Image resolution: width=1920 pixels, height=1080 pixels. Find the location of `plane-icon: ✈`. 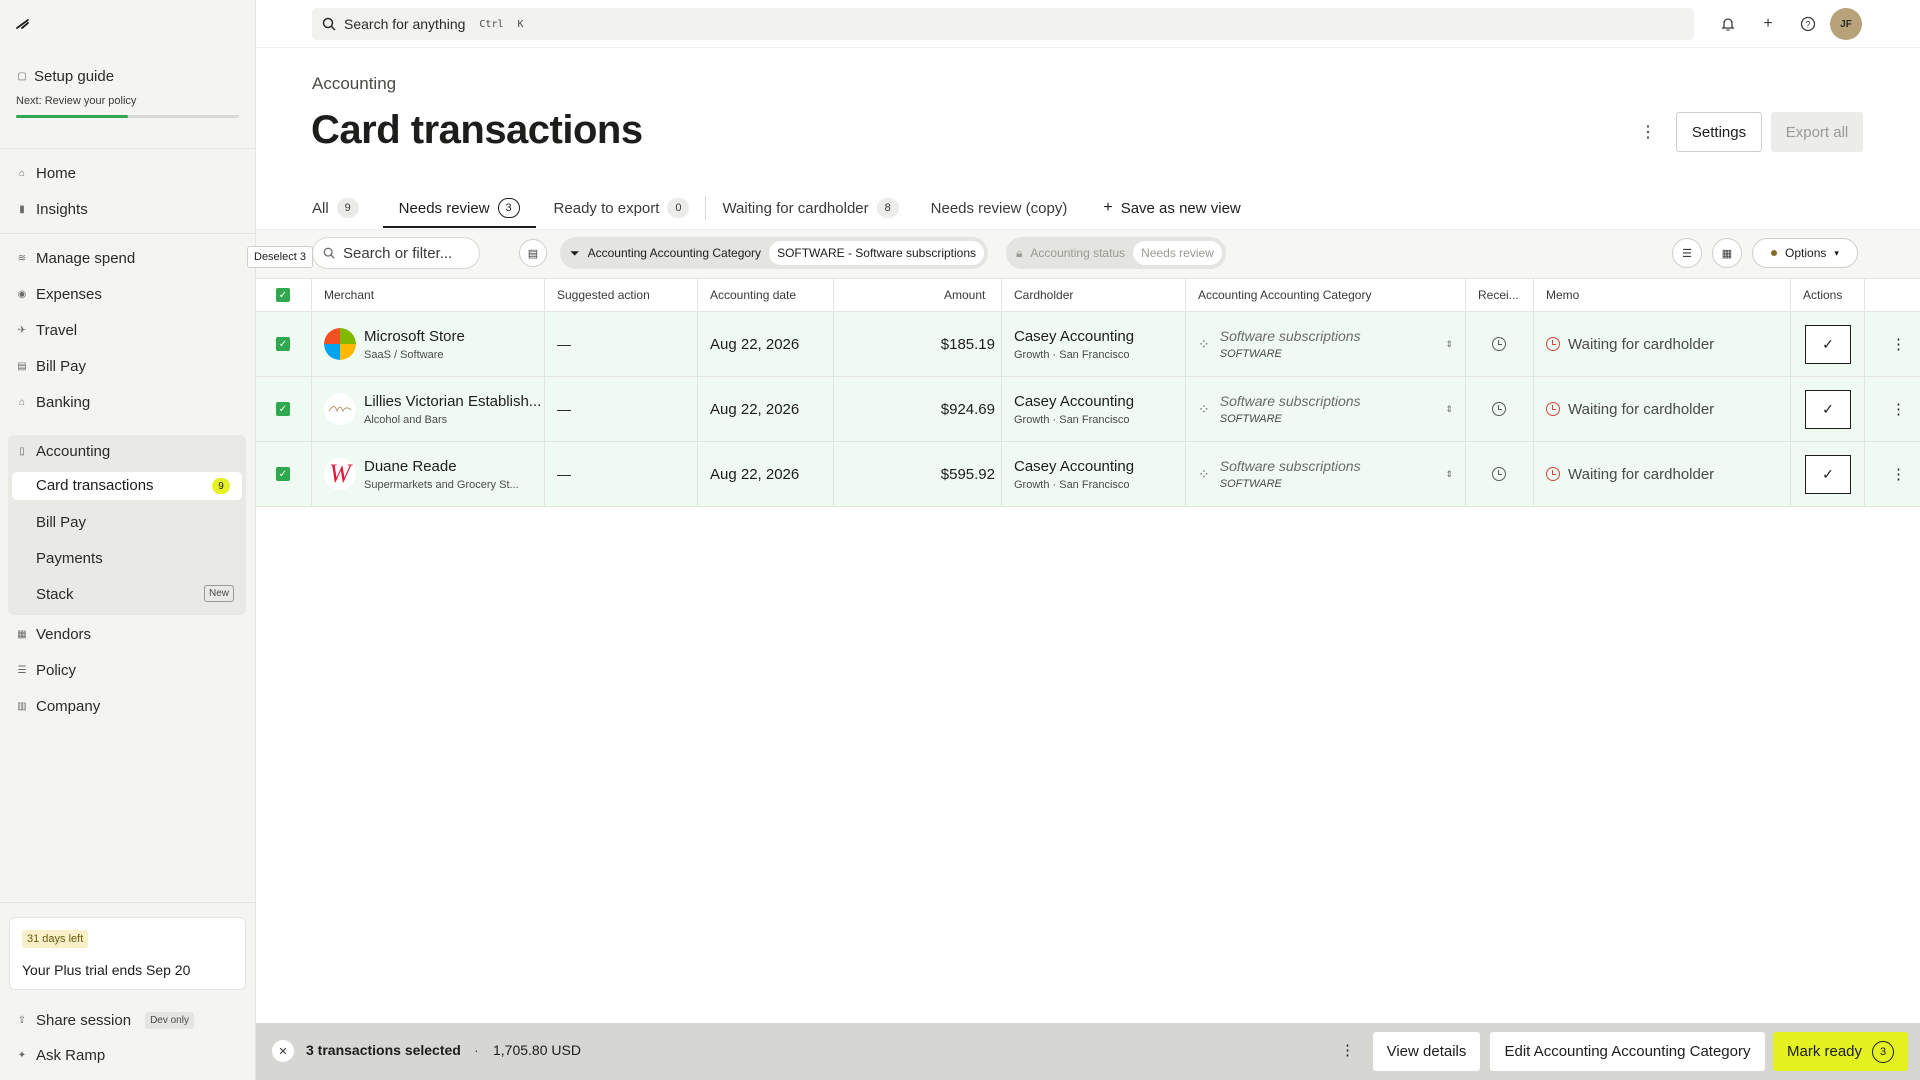

plane-icon: ✈ is located at coordinates (22, 330).